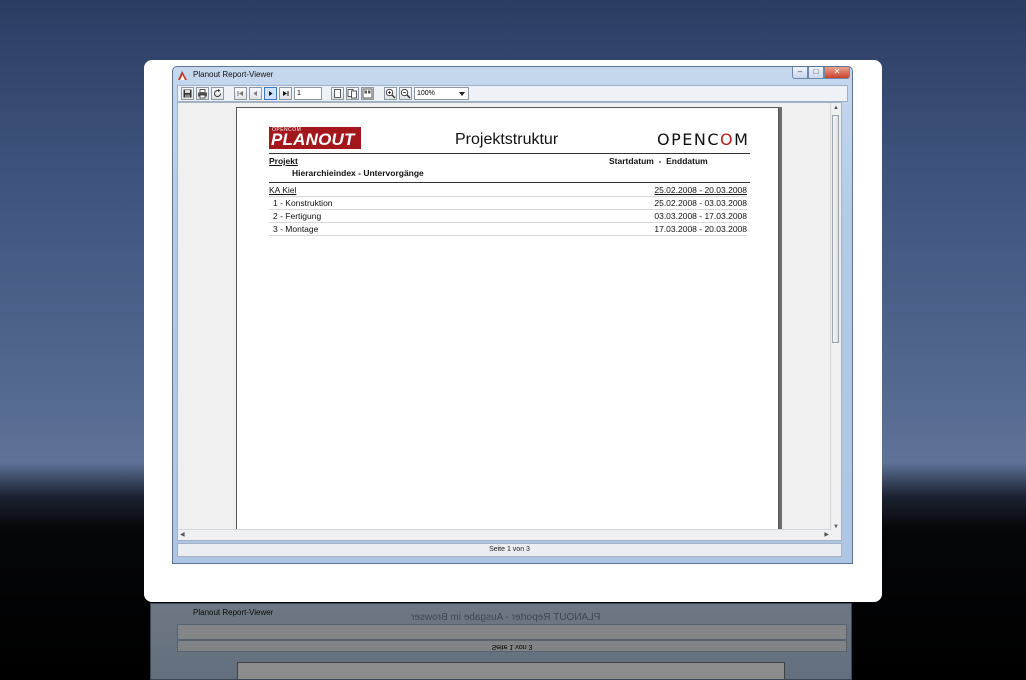 The height and width of the screenshot is (680, 1026). Describe the element at coordinates (426, 93) in the screenshot. I see `zoom-value: 100%` at that location.